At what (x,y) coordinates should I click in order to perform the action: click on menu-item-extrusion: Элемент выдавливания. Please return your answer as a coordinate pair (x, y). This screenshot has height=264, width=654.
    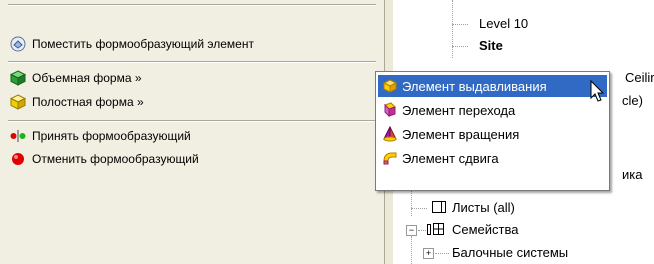
    Looking at the image, I should click on (492, 86).